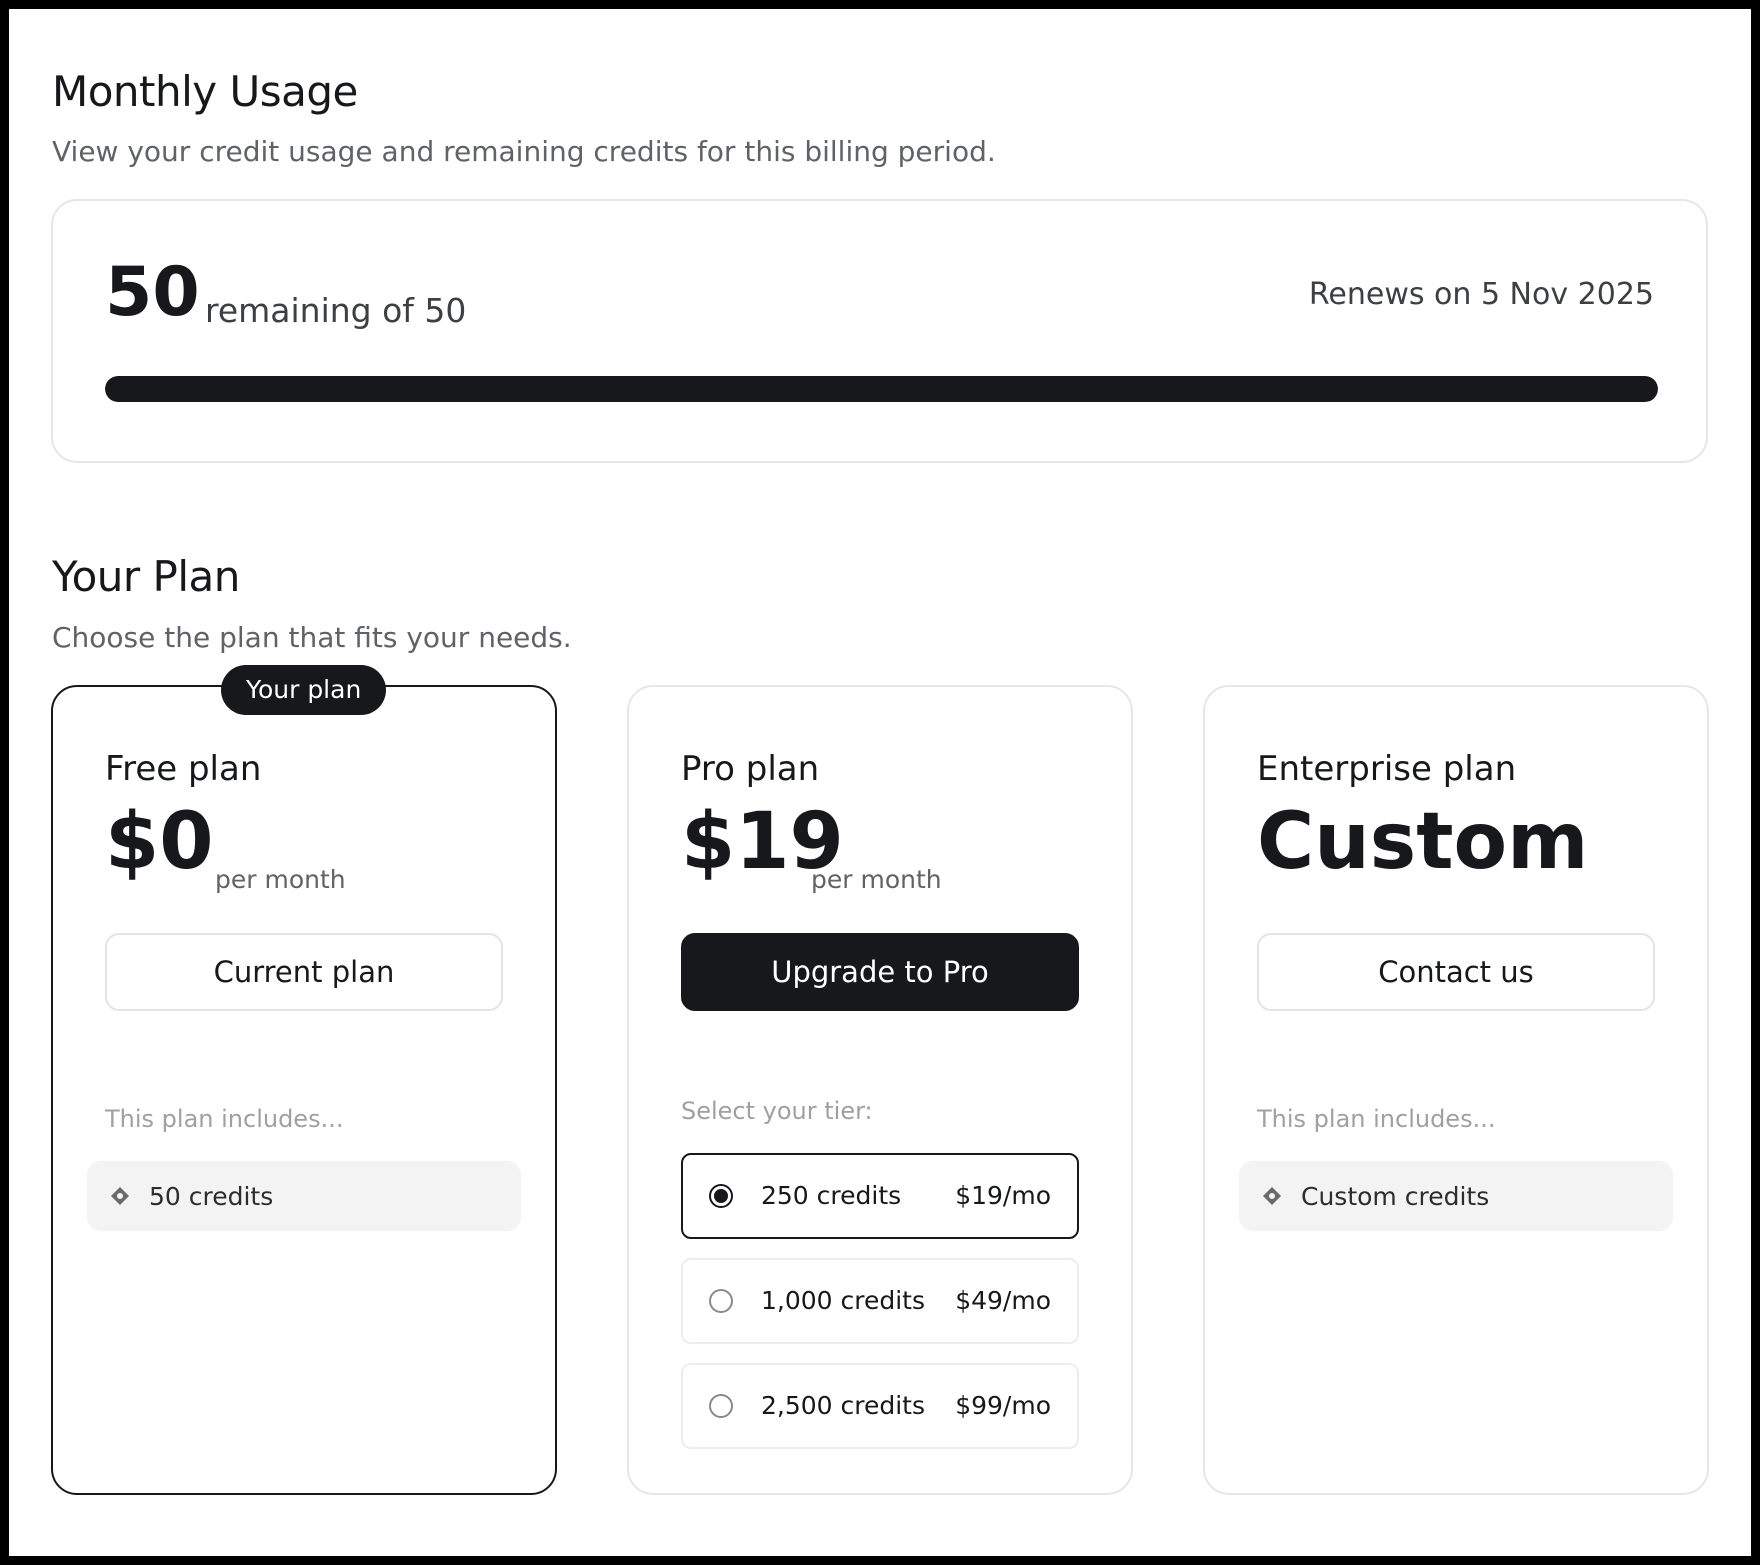 Image resolution: width=1760 pixels, height=1565 pixels. I want to click on tier-price: $49/mo, so click(1003, 1300).